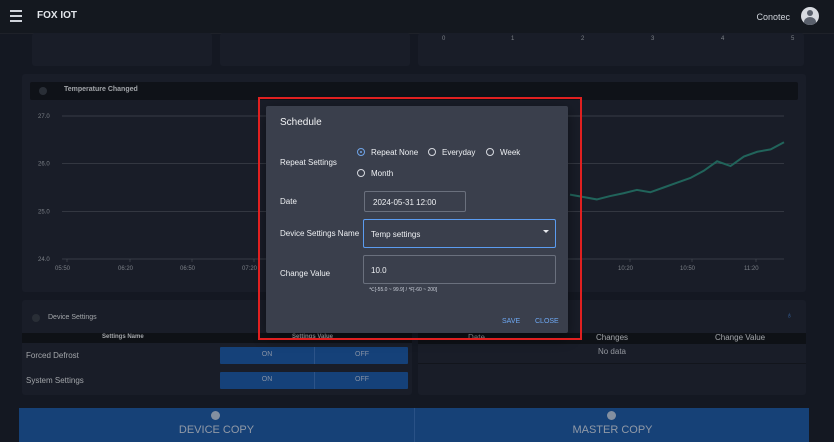 This screenshot has width=834, height=442. Describe the element at coordinates (57, 15) in the screenshot. I see `app-title: FOX IOT` at that location.